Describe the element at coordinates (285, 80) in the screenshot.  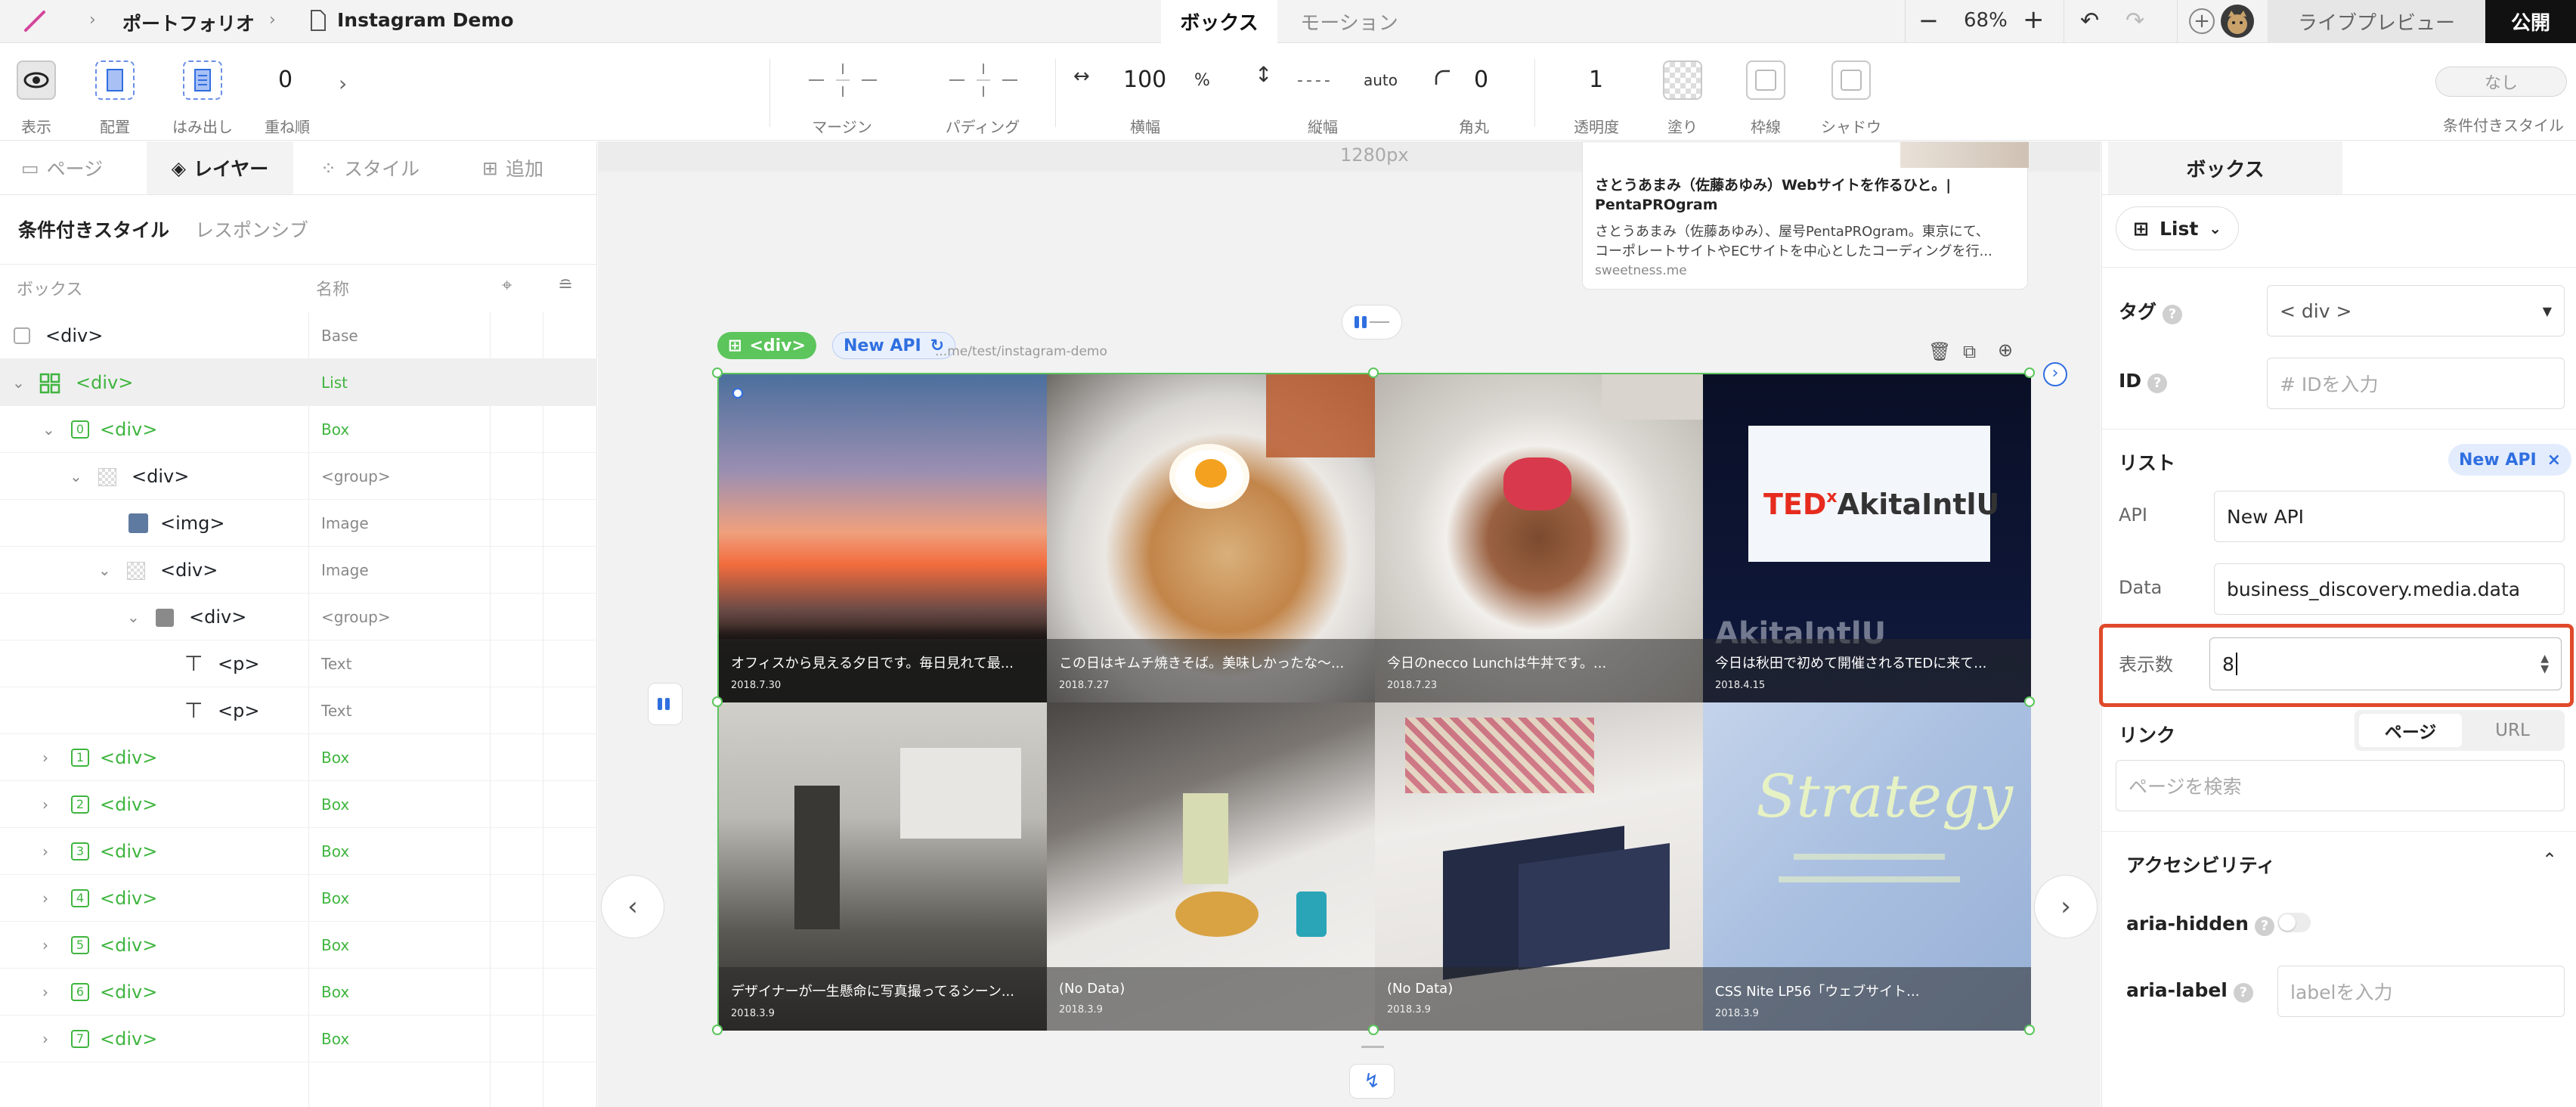
I see `zorder-value: 0` at that location.